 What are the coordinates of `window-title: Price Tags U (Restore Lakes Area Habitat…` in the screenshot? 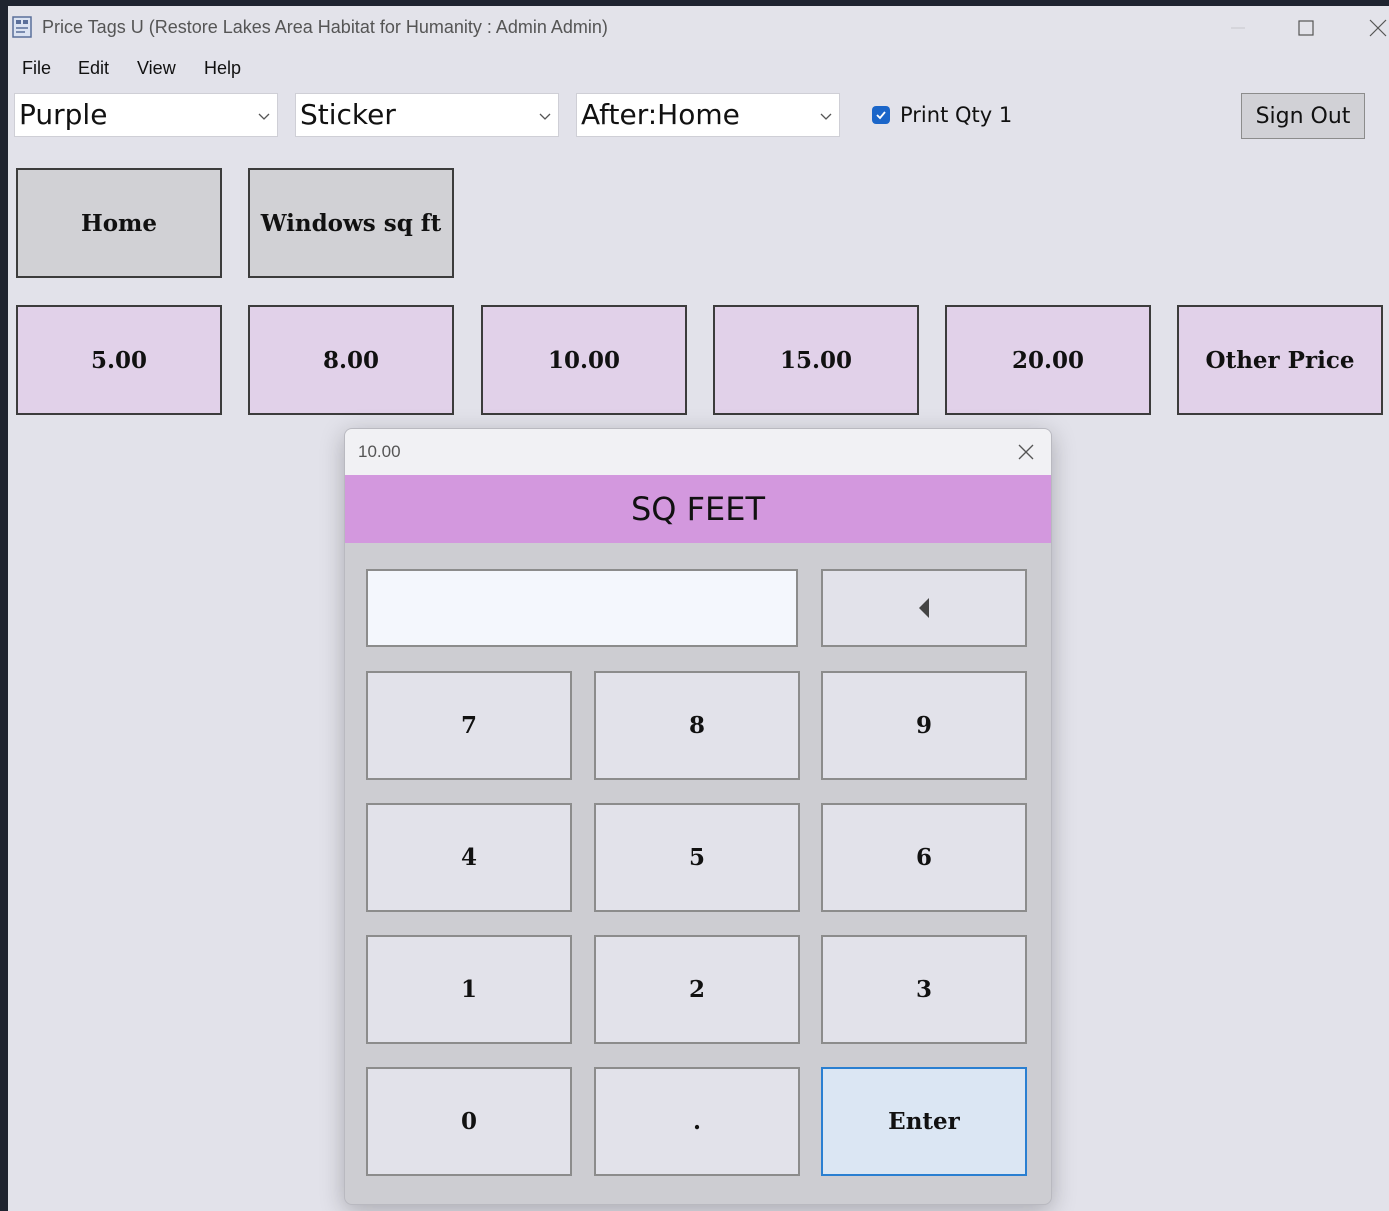 It's located at (325, 27).